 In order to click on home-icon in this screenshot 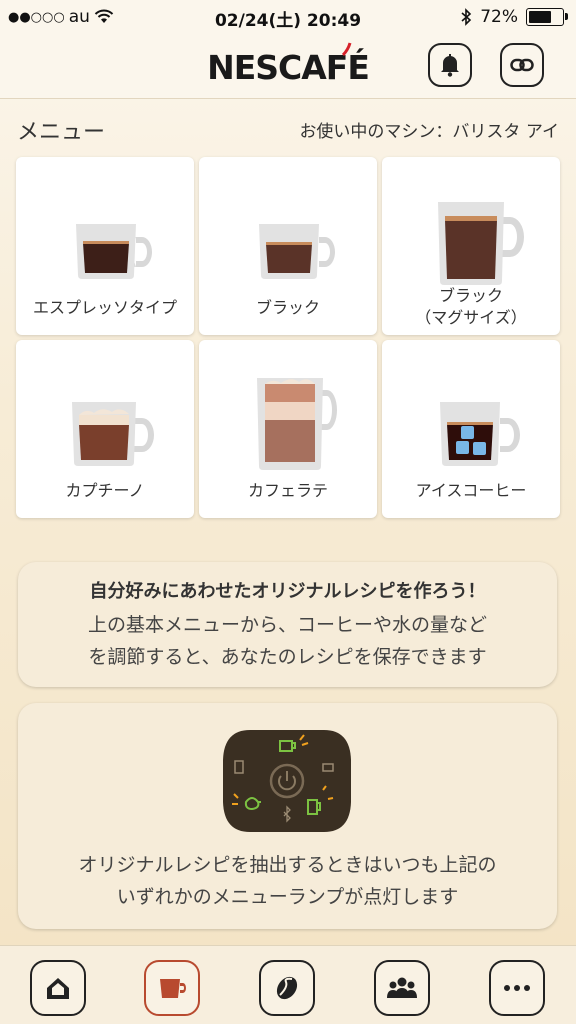, I will do `click(58, 988)`.